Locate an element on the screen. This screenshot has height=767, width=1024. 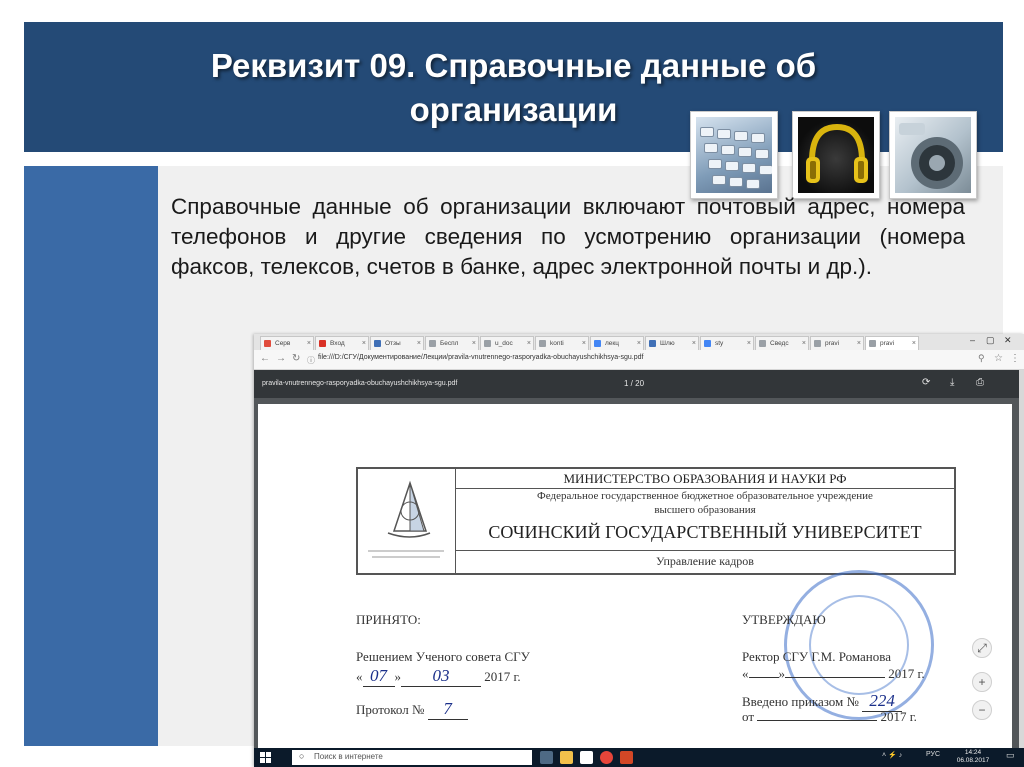
tab-label: лекц is located at coordinates (612, 343).